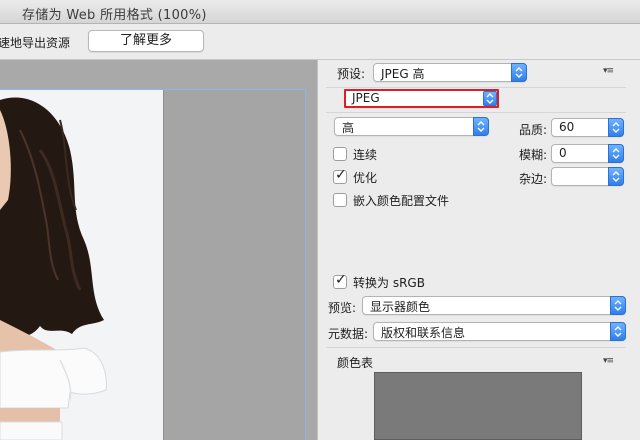  I want to click on preset-select: JPEG 高, so click(450, 72).